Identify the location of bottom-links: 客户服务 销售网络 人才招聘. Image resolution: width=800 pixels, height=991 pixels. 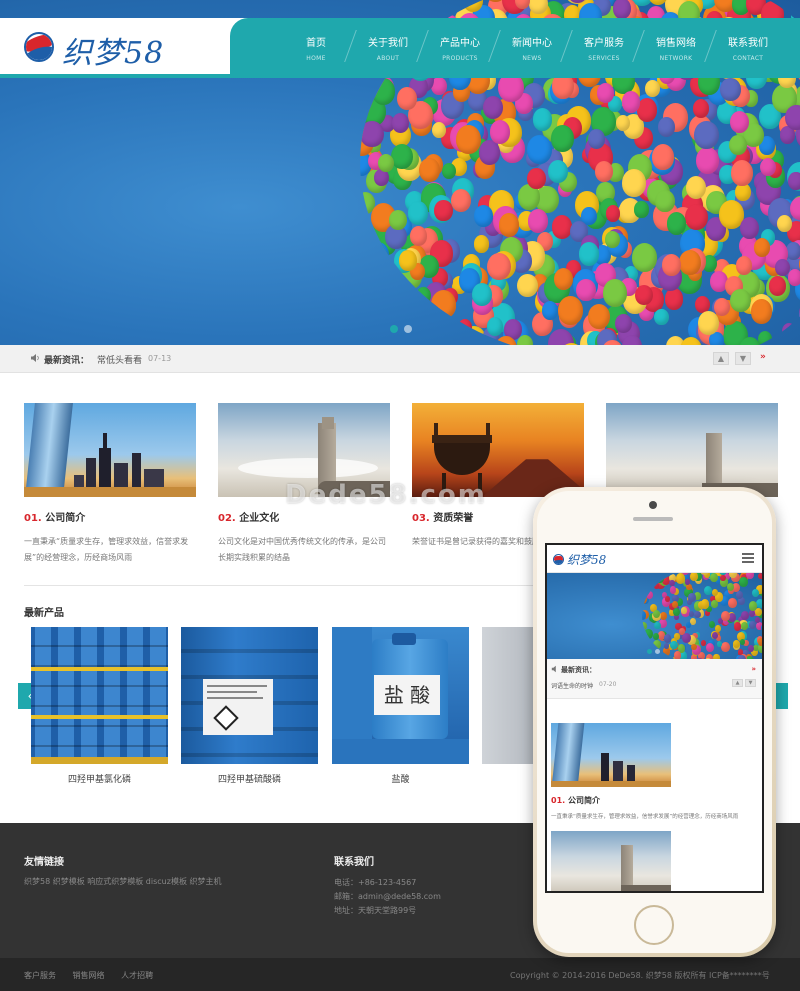
(95, 975).